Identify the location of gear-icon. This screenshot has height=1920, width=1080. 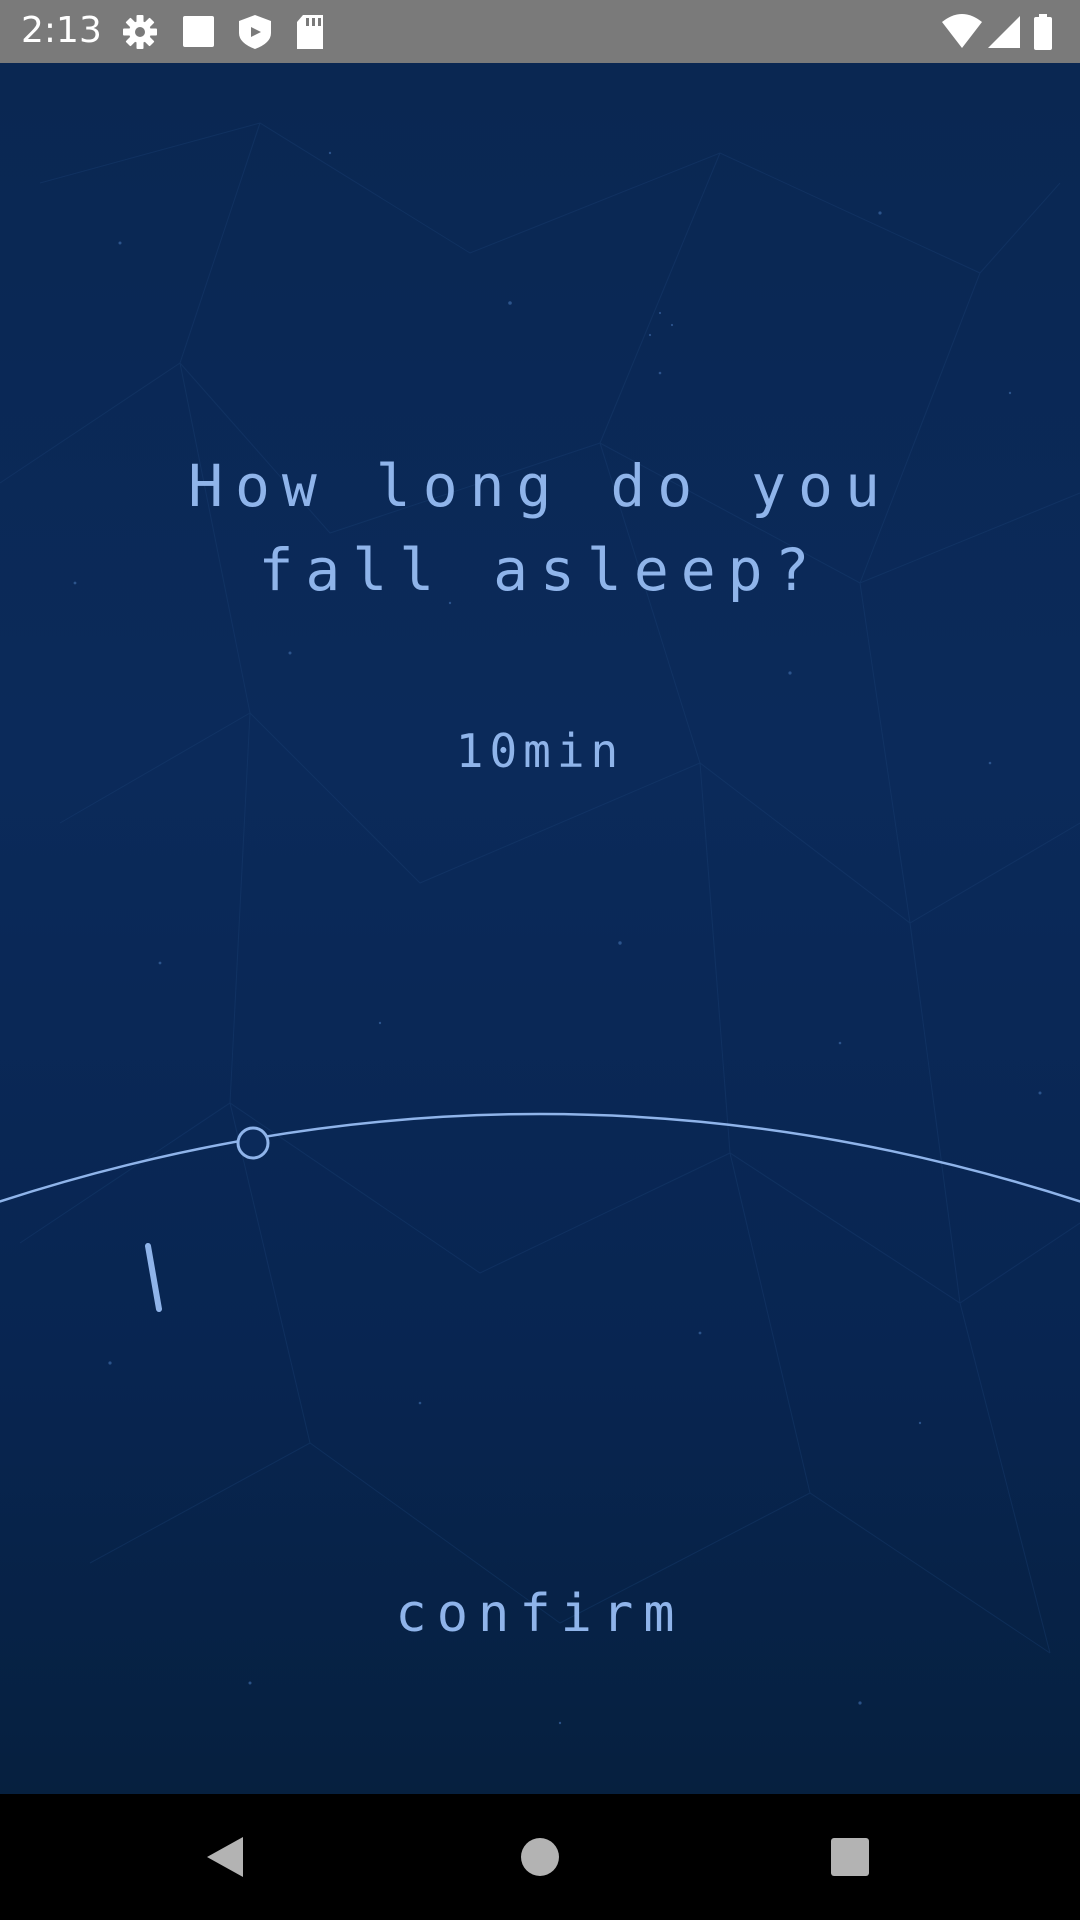
(140, 32).